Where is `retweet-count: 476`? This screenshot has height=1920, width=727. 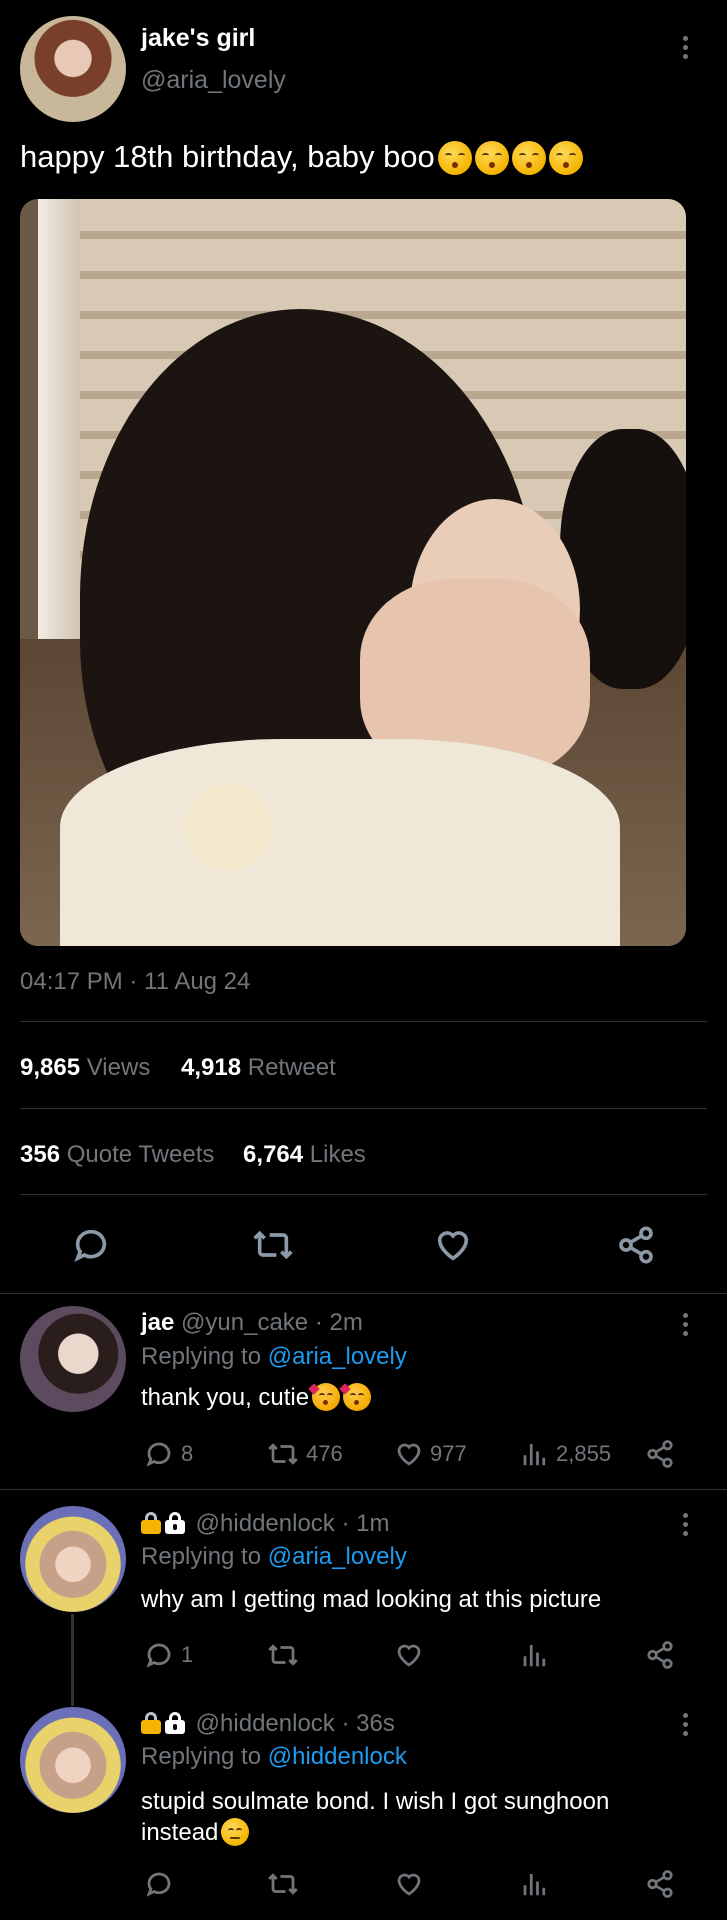 retweet-count: 476 is located at coordinates (324, 1453).